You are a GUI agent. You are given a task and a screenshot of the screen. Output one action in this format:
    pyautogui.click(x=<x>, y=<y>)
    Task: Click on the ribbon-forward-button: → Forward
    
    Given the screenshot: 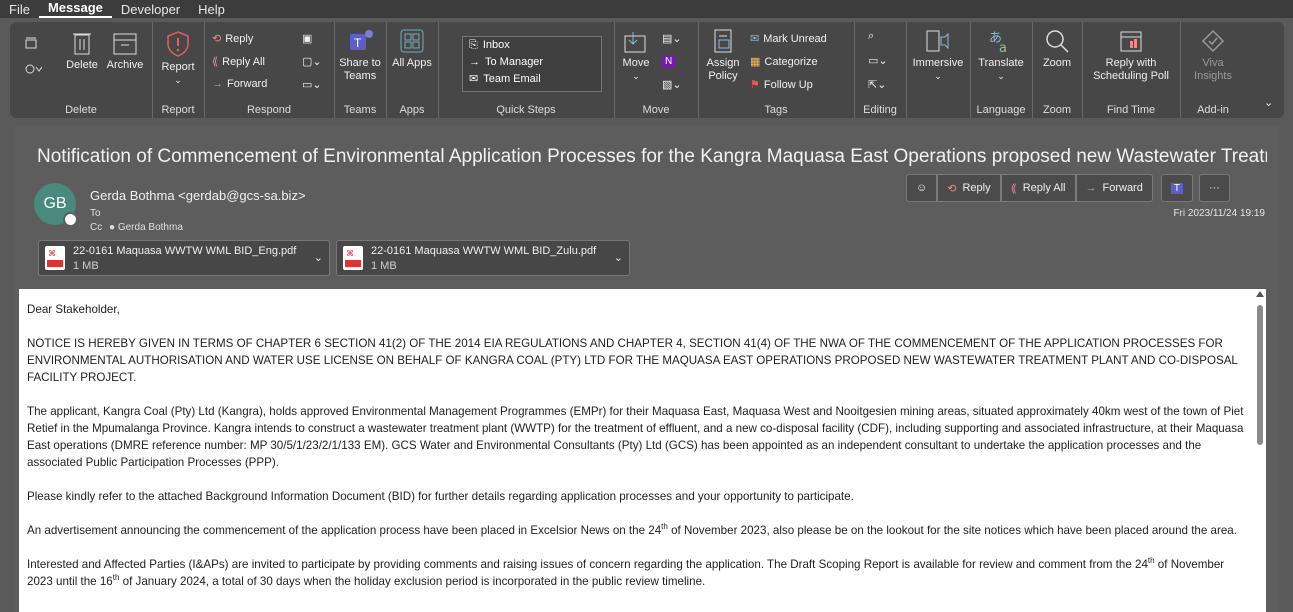 What is the action you would take?
    pyautogui.click(x=239, y=84)
    